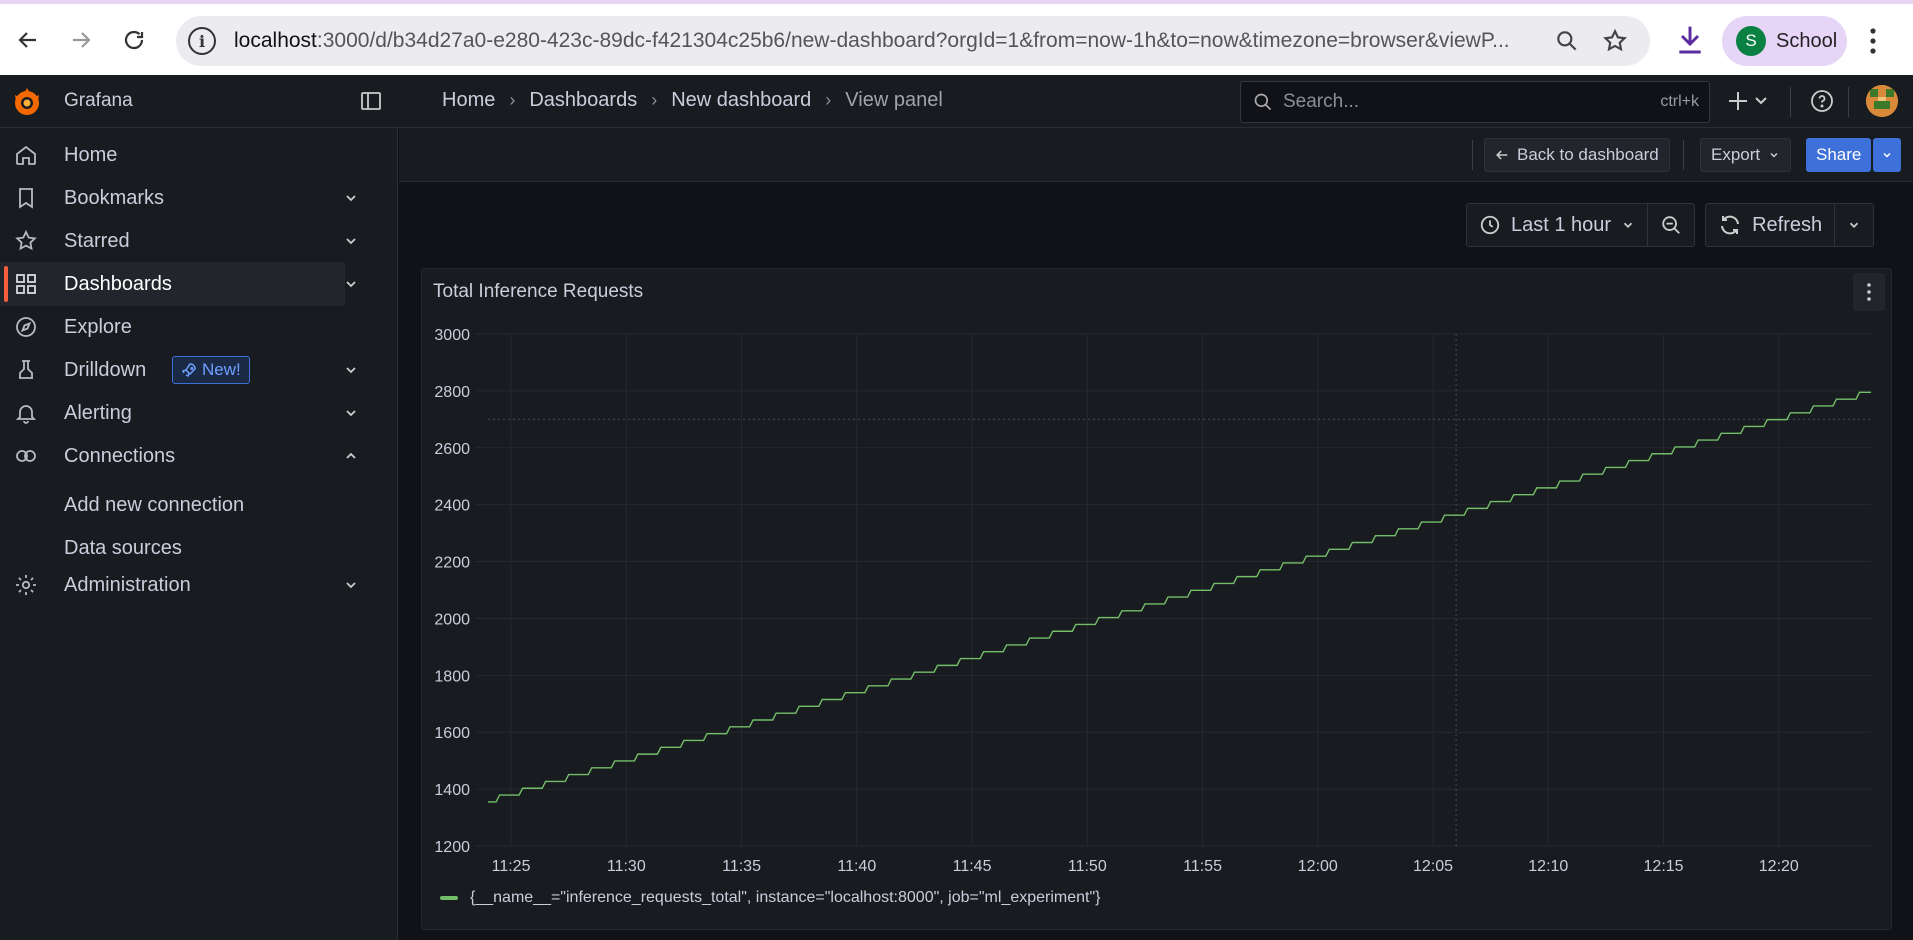 This screenshot has height=940, width=1913. Describe the element at coordinates (211, 370) in the screenshot. I see `new-badge: New!` at that location.